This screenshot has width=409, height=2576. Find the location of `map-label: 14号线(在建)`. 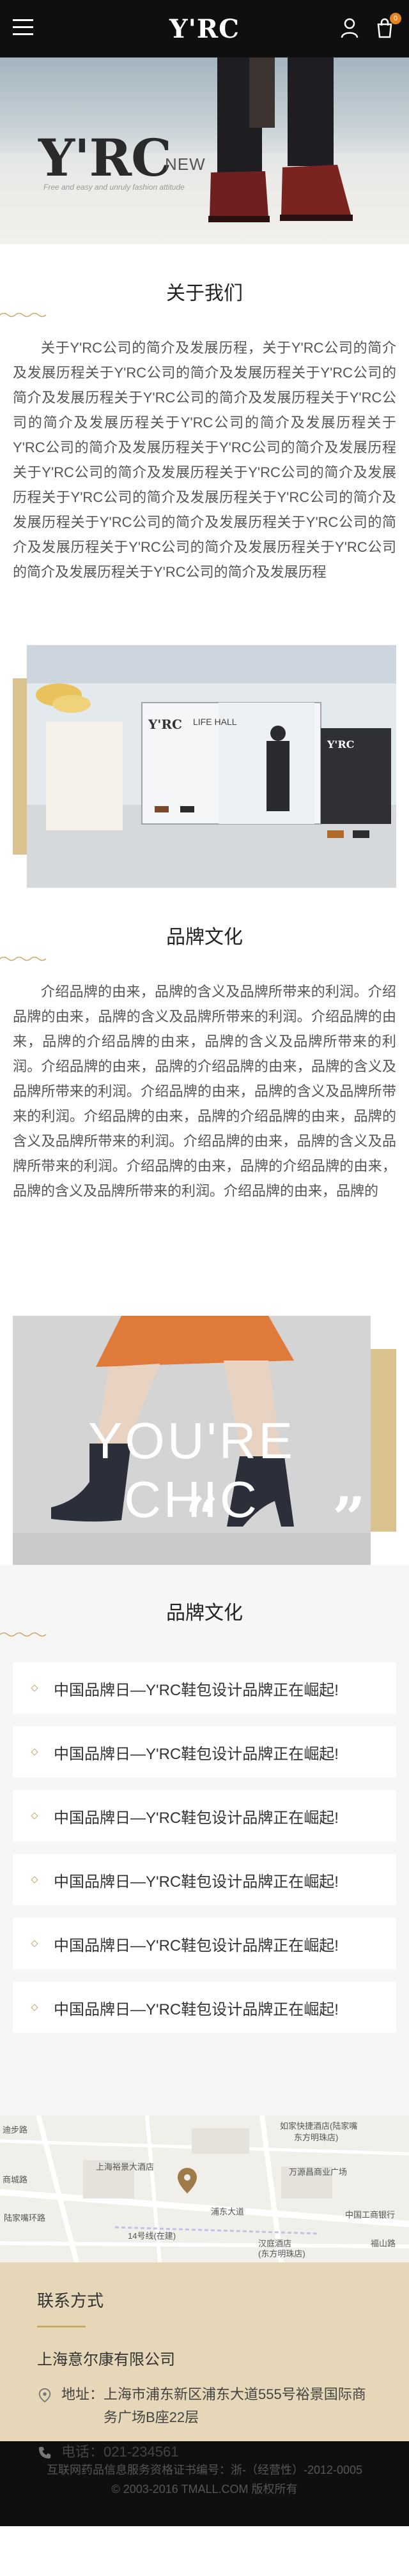

map-label: 14号线(在建) is located at coordinates (152, 2236).